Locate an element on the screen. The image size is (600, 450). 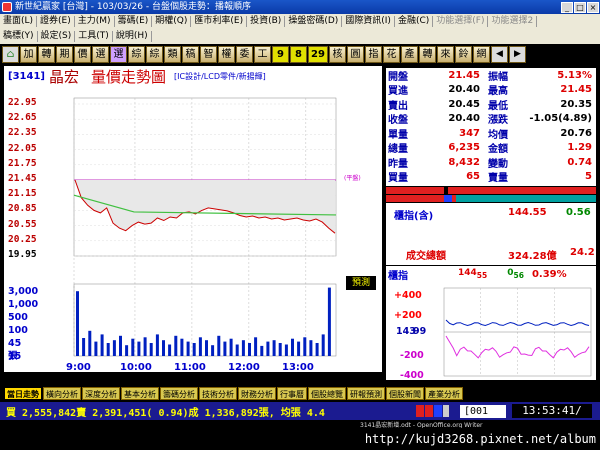
toolbar-button: 花 is located at coordinates (391, 54).